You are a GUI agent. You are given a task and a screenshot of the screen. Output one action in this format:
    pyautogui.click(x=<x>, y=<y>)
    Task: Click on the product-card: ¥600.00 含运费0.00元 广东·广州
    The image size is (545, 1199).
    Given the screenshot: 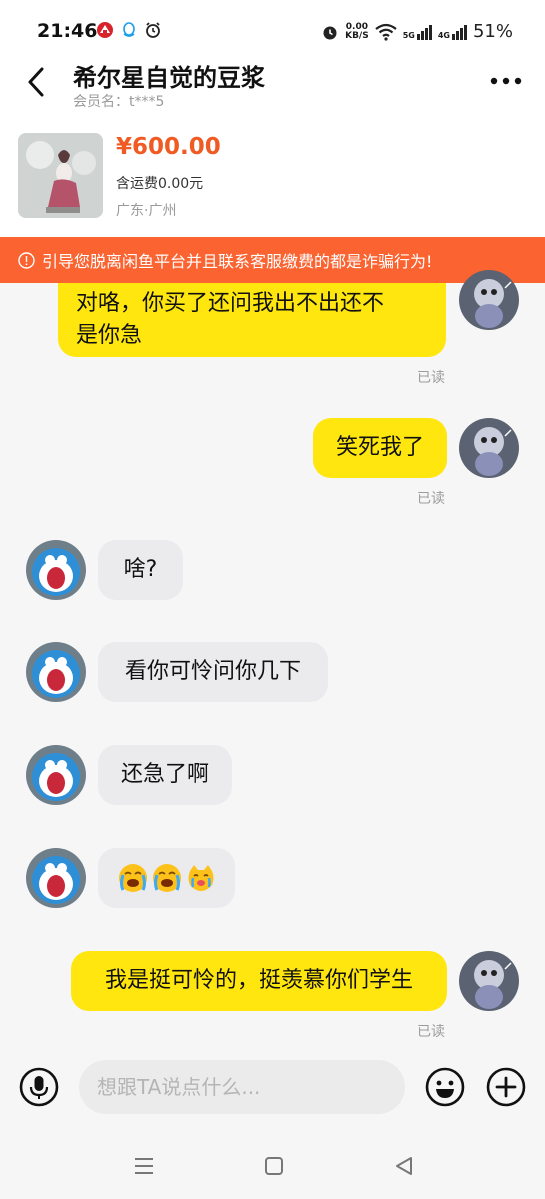 What is the action you would take?
    pyautogui.click(x=272, y=176)
    